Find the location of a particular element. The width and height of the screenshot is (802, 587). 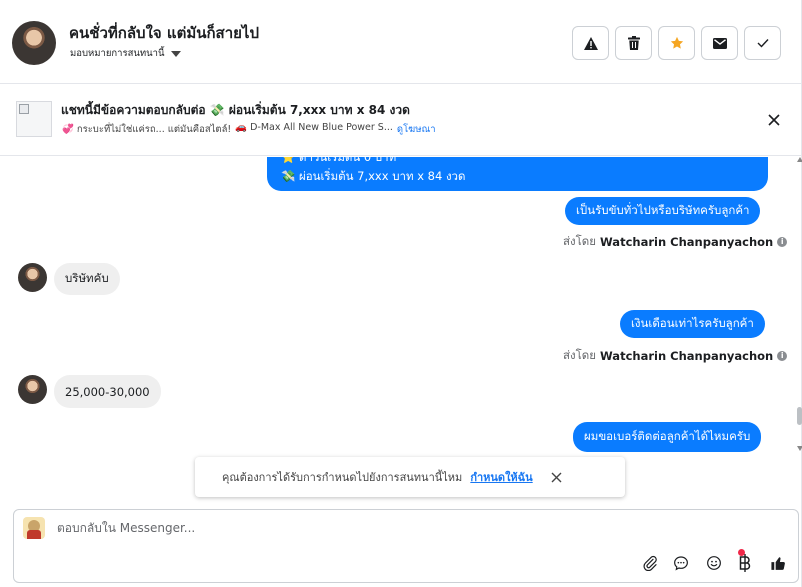

reply-composer is located at coordinates (406, 546).